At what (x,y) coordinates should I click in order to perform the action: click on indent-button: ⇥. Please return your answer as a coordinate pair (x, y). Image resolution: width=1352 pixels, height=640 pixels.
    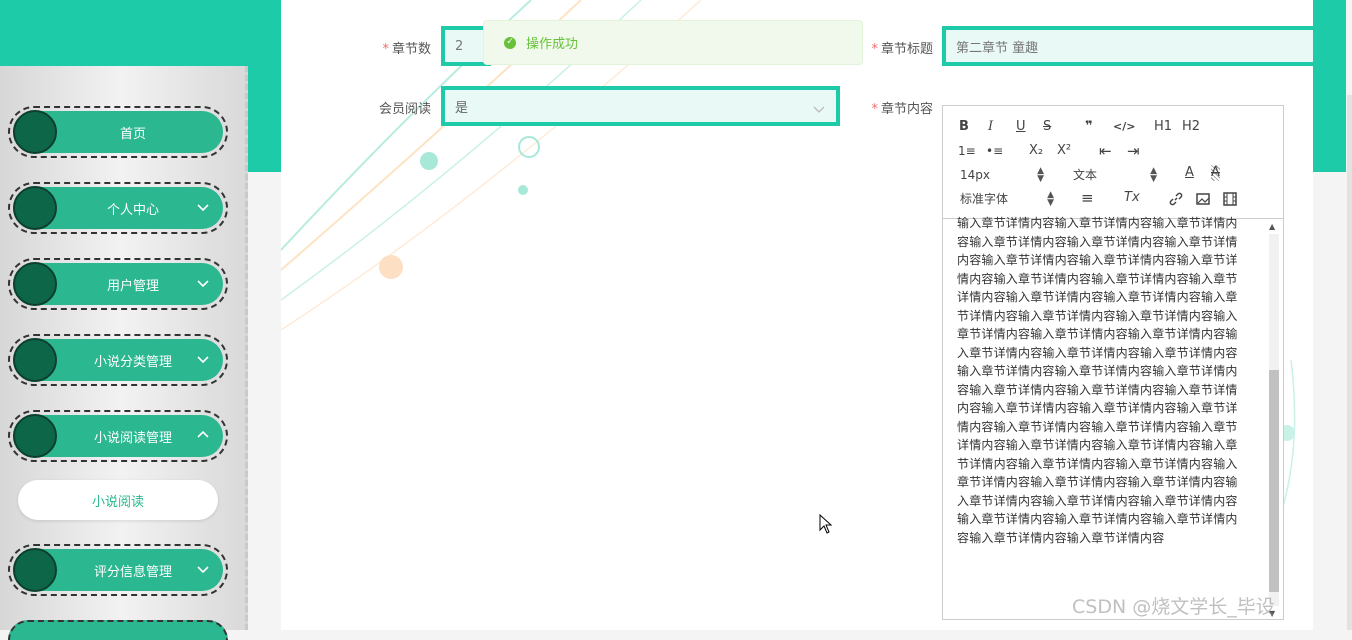
    Looking at the image, I should click on (1133, 151).